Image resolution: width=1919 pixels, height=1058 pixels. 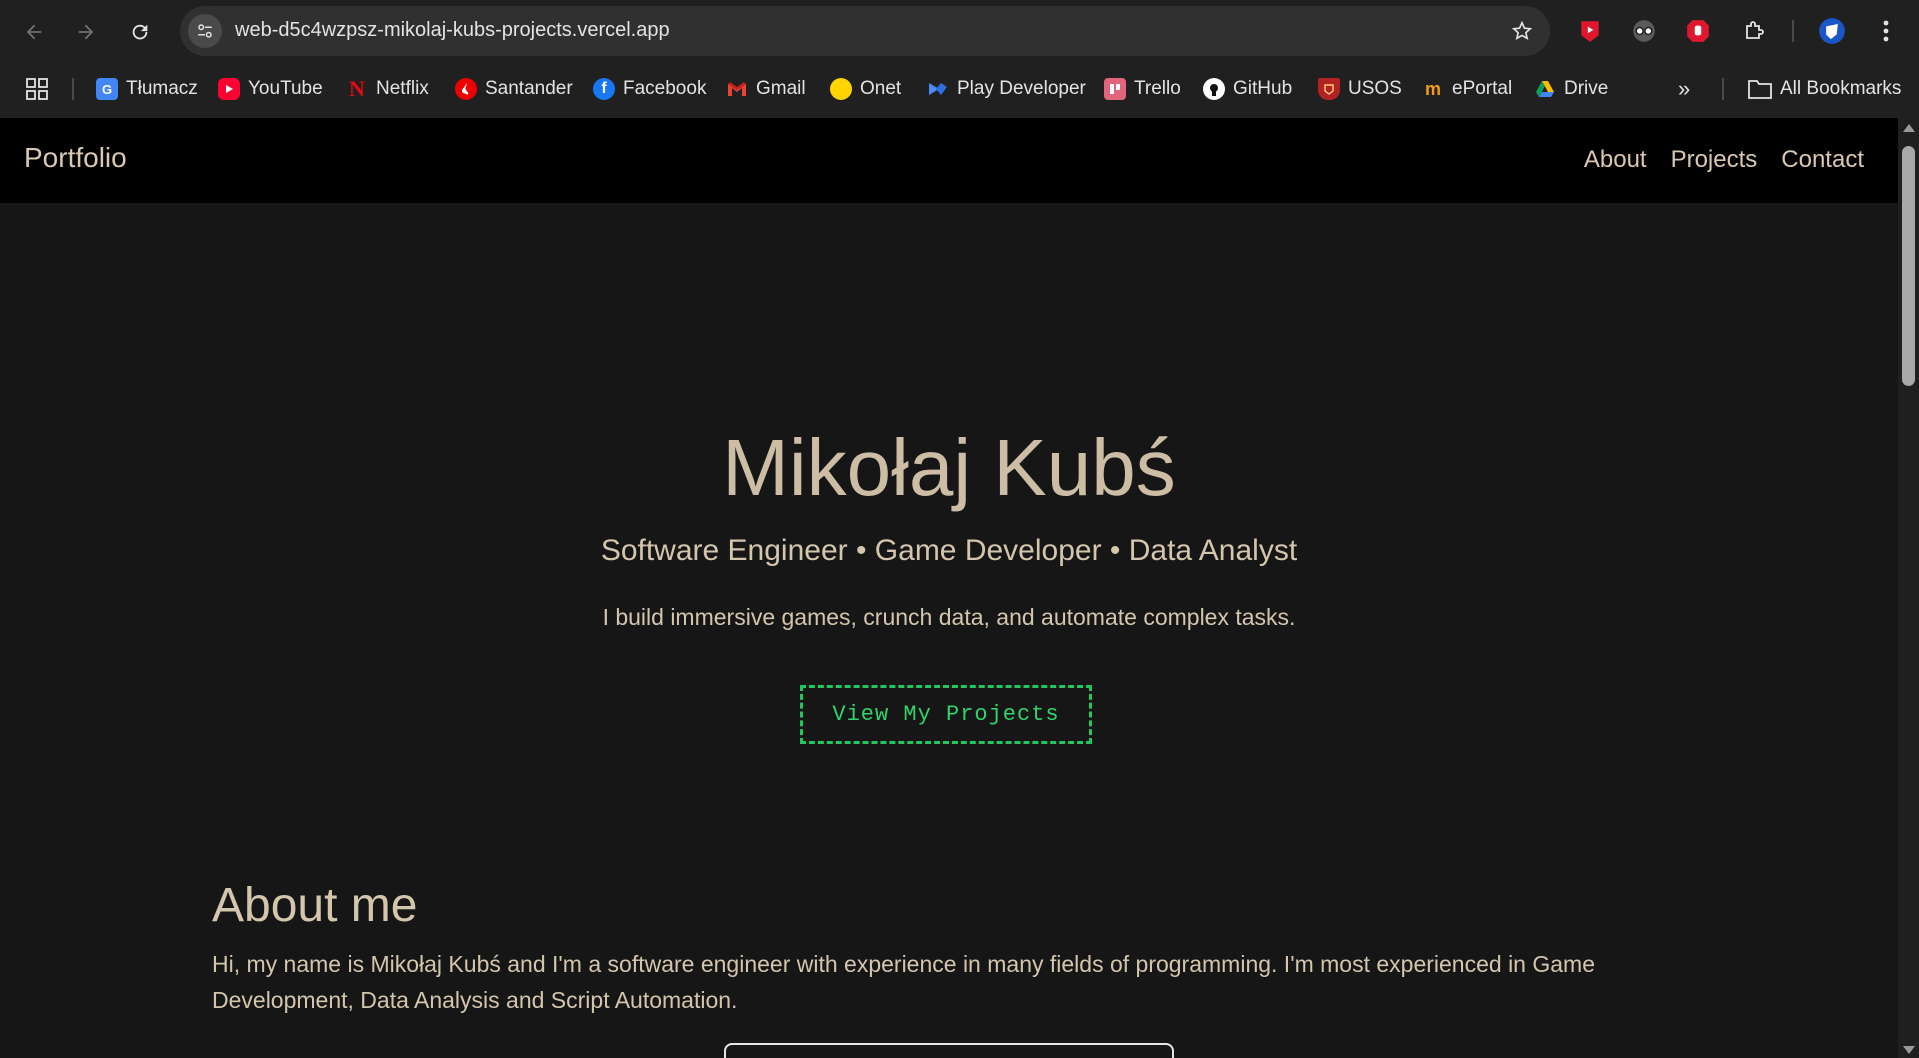 I want to click on bookmark-drive: Drive, so click(x=1571, y=89).